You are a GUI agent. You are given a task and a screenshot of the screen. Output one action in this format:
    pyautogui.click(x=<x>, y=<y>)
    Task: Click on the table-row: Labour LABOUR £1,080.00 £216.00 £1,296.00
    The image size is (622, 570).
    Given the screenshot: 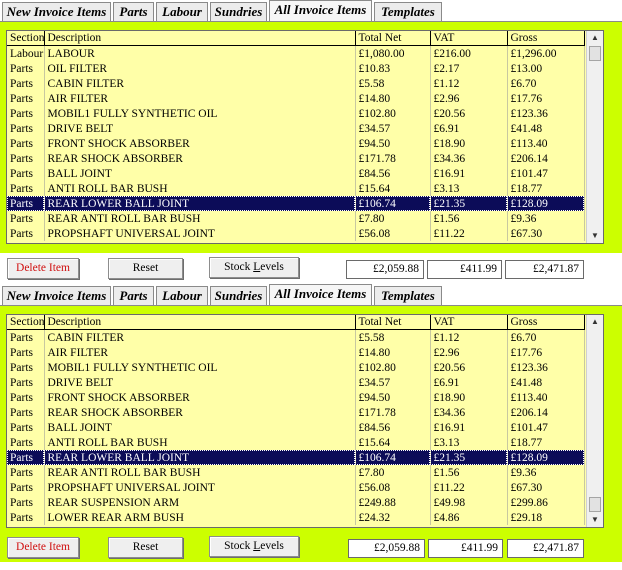 What is the action you would take?
    pyautogui.click(x=296, y=53)
    